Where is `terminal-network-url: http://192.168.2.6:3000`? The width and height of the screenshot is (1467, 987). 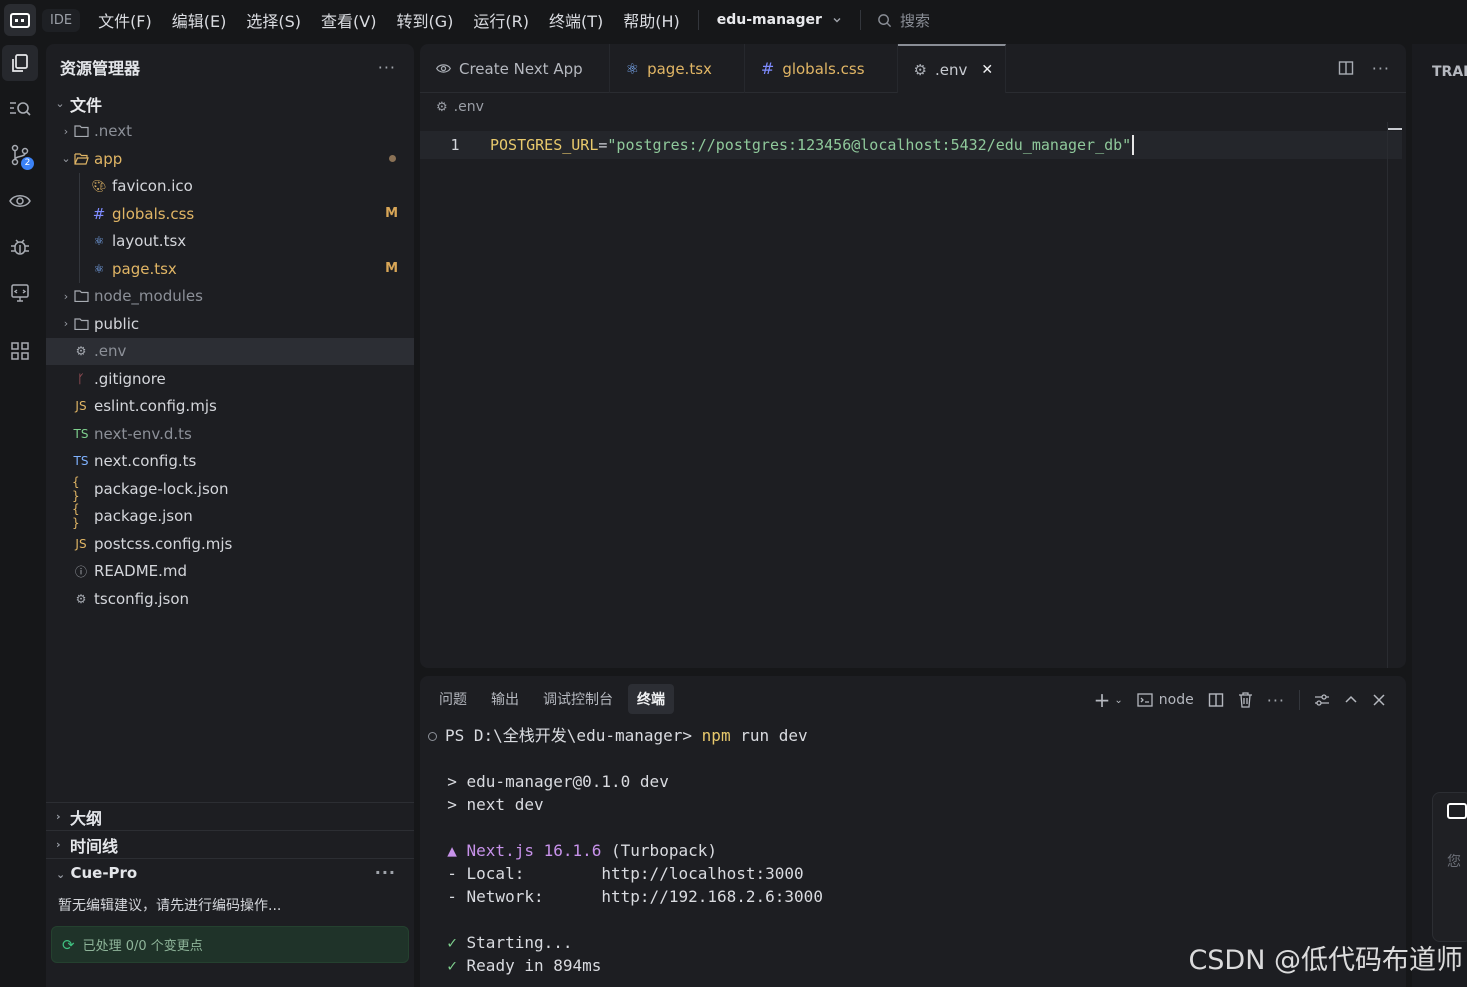 terminal-network-url: http://192.168.2.6:3000 is located at coordinates (712, 896).